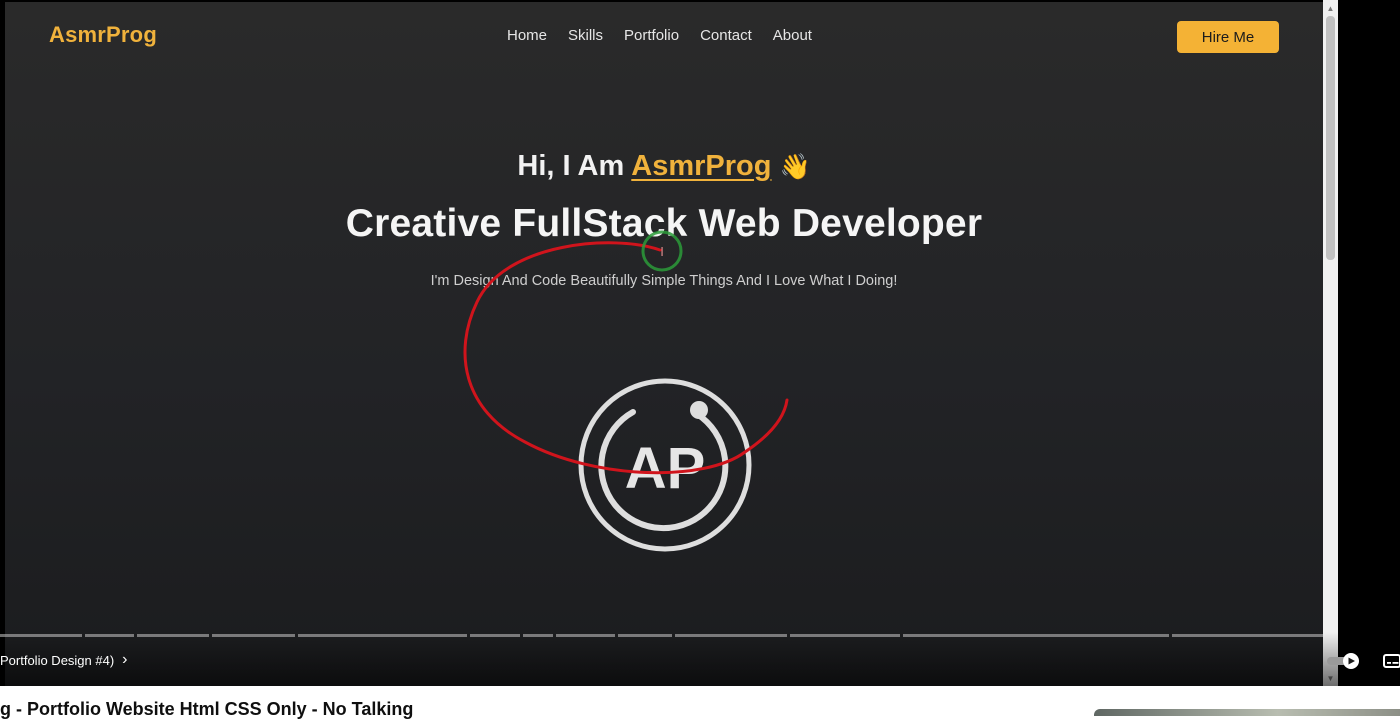 Image resolution: width=1400 pixels, height=720 pixels. Describe the element at coordinates (626, 352) in the screenshot. I see `pen-annotation-stroke: I` at that location.